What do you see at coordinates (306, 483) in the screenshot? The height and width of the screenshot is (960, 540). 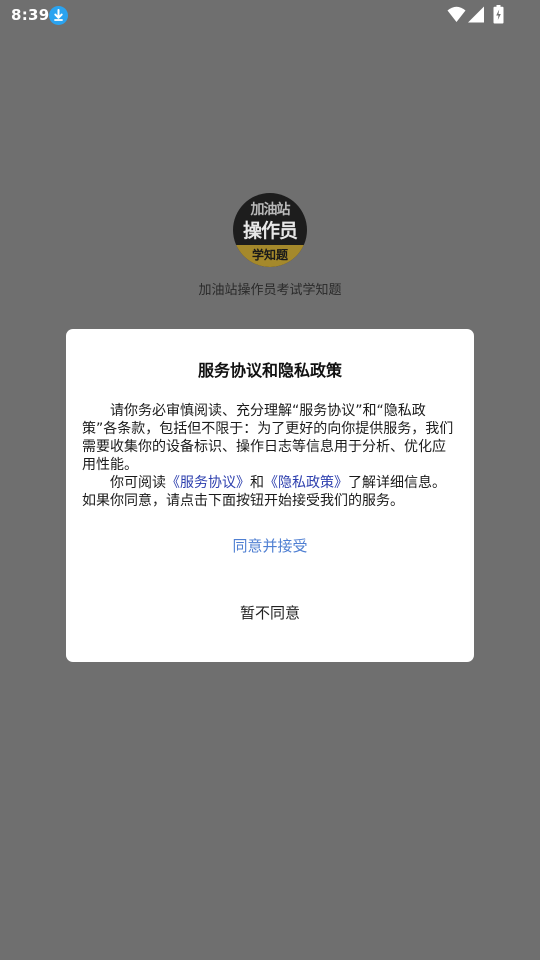 I see `privacy-policy-link: 《隐私政策》` at bounding box center [306, 483].